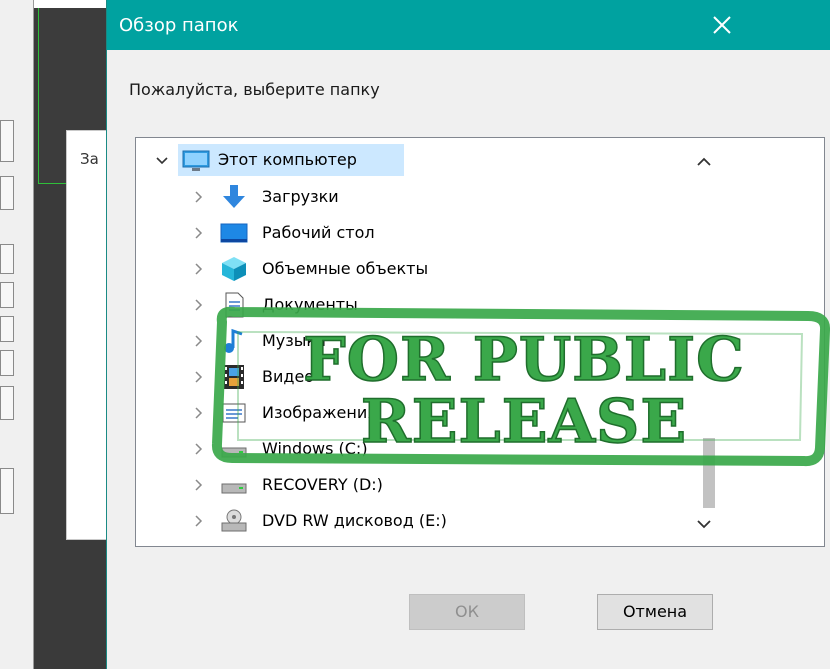 Image resolution: width=830 pixels, height=669 pixels. Describe the element at coordinates (196, 160) in the screenshot. I see `computer-icon` at that location.